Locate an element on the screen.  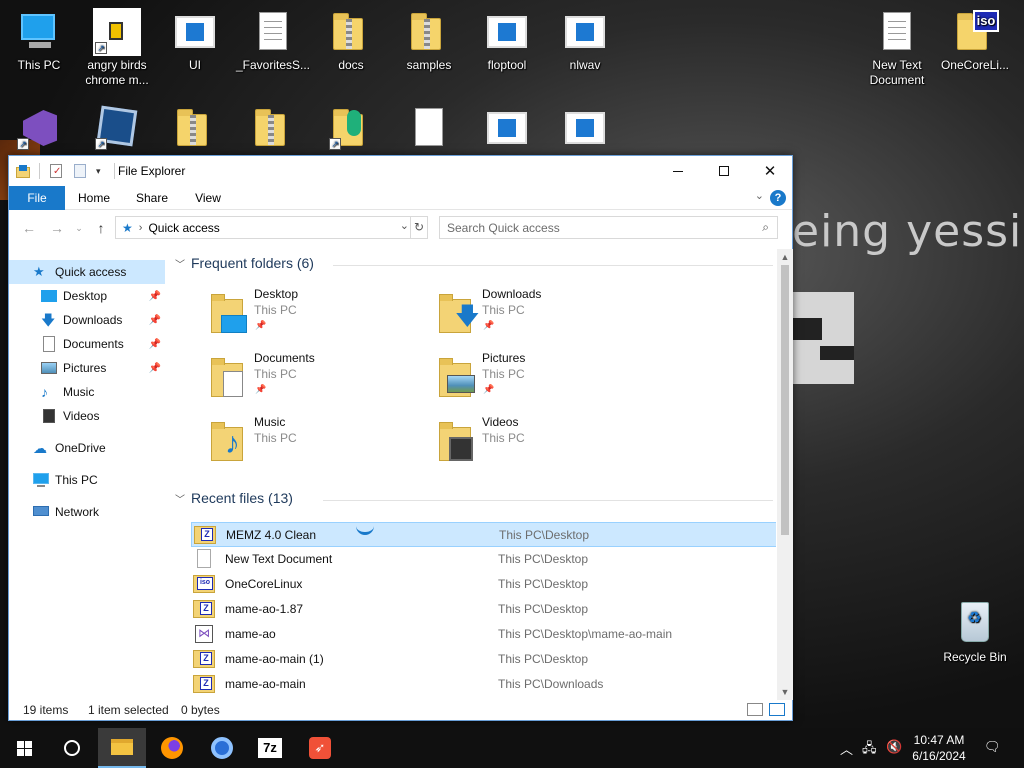
nav-item-this-pc: This PC is located at coordinates (87, 480).